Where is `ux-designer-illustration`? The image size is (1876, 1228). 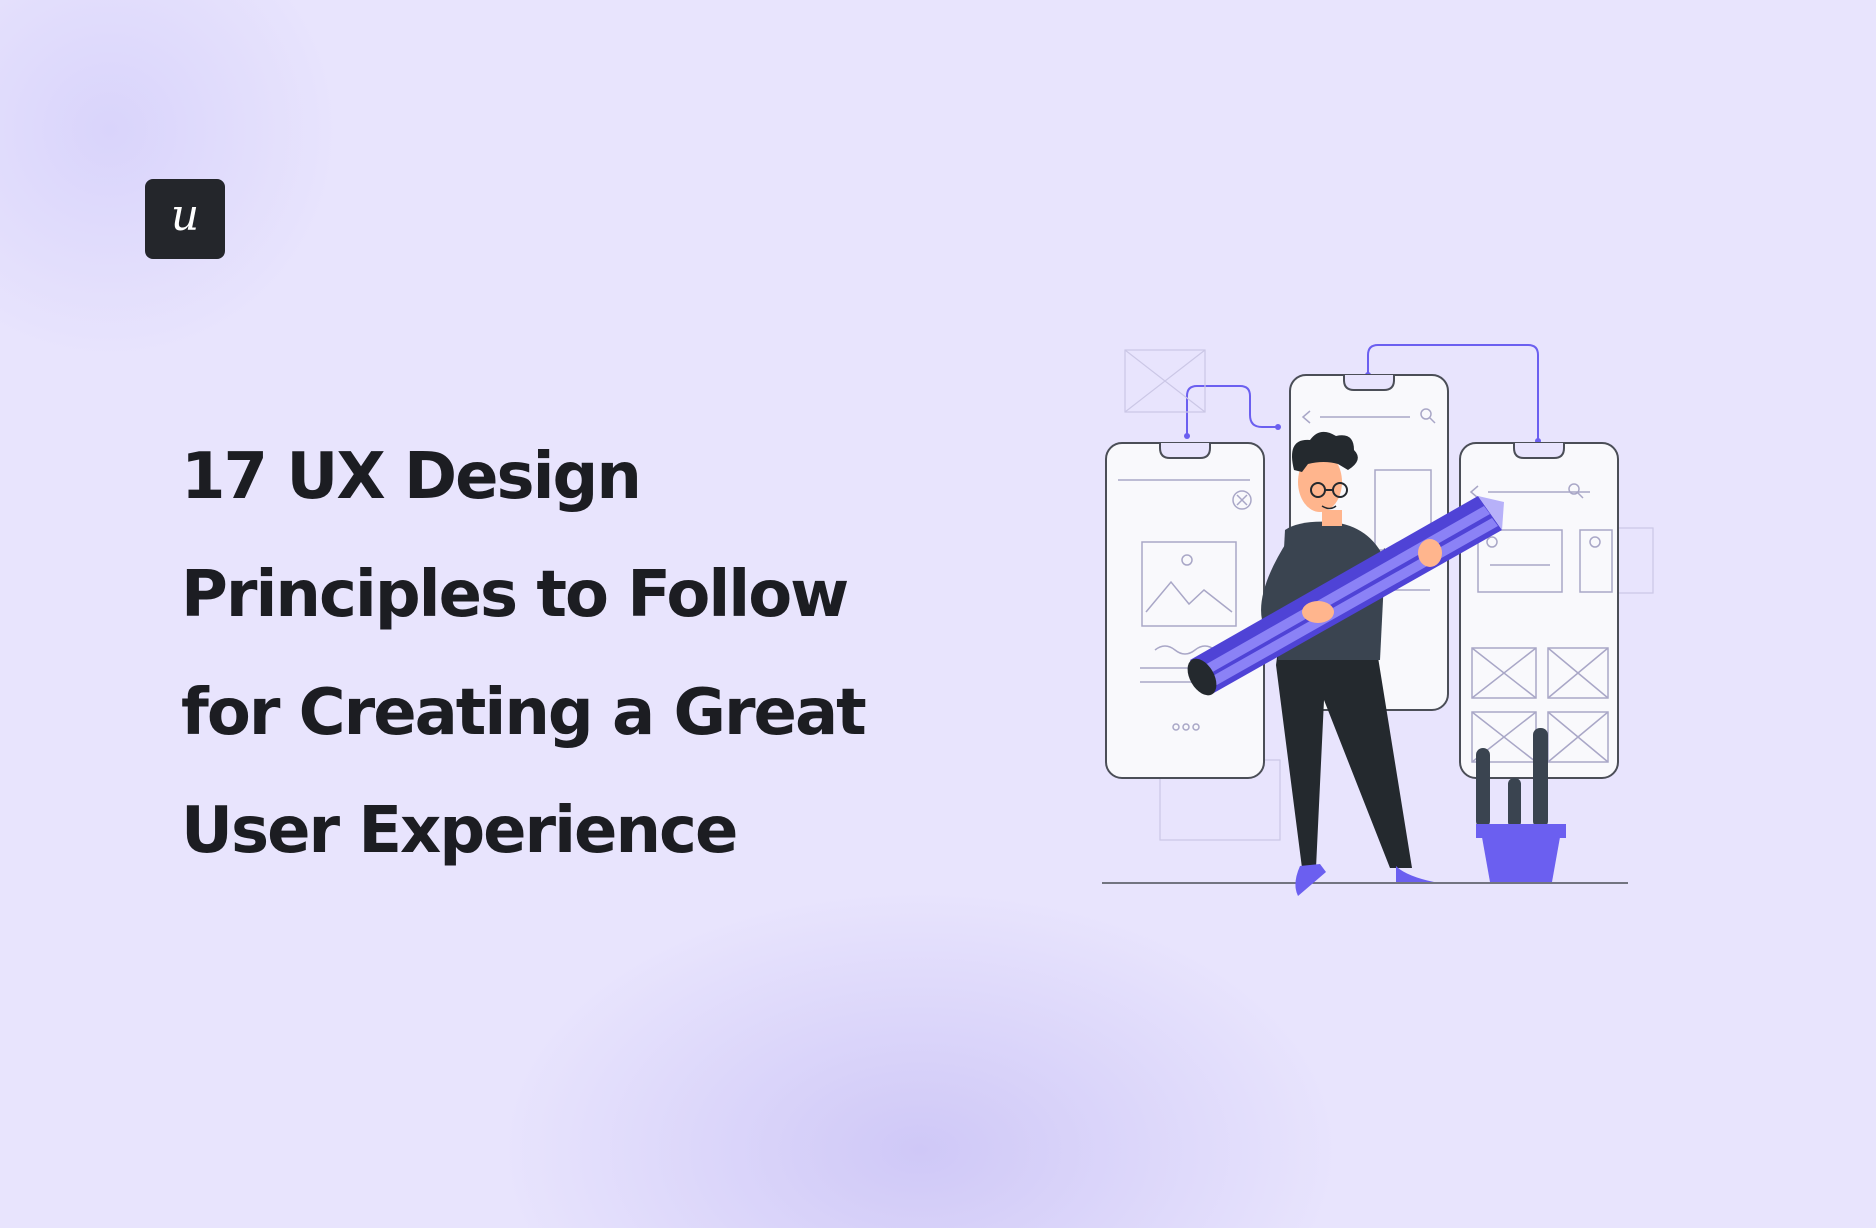
ux-designer-illustration is located at coordinates (1378, 620).